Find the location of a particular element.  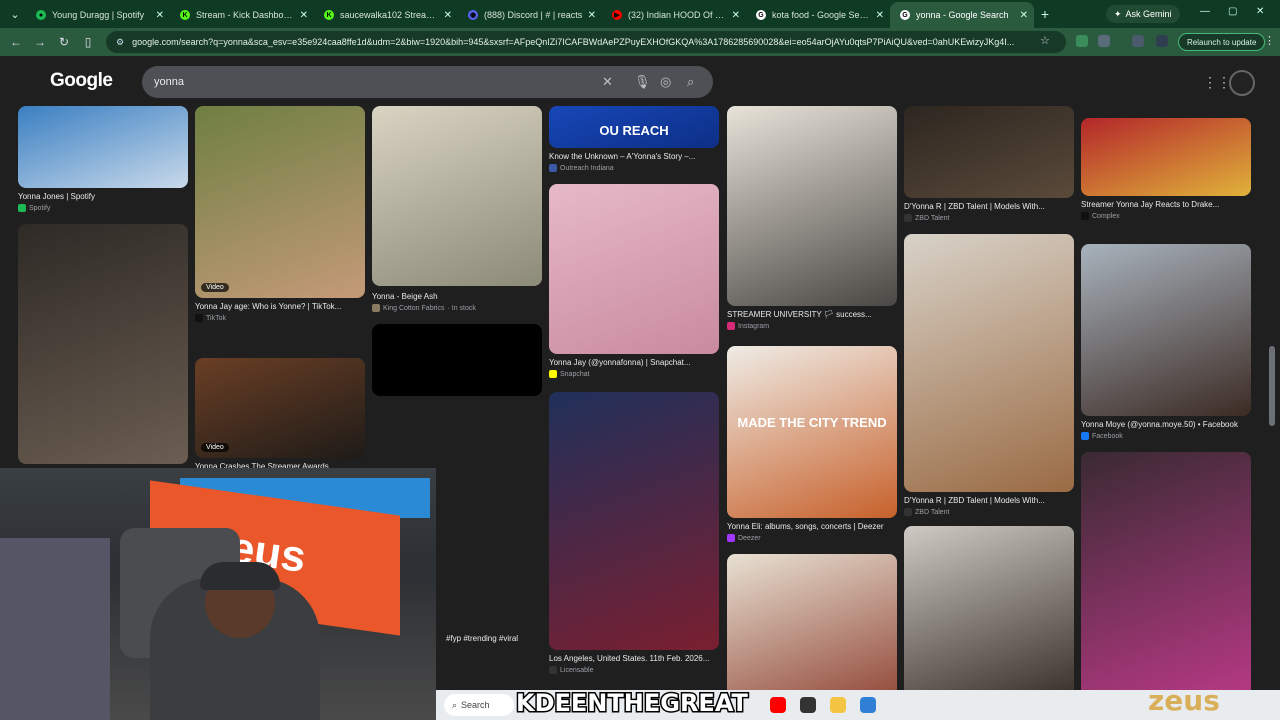

browser-tab: ◉ (888) Discord | # | reacts ✕ is located at coordinates (530, 15).